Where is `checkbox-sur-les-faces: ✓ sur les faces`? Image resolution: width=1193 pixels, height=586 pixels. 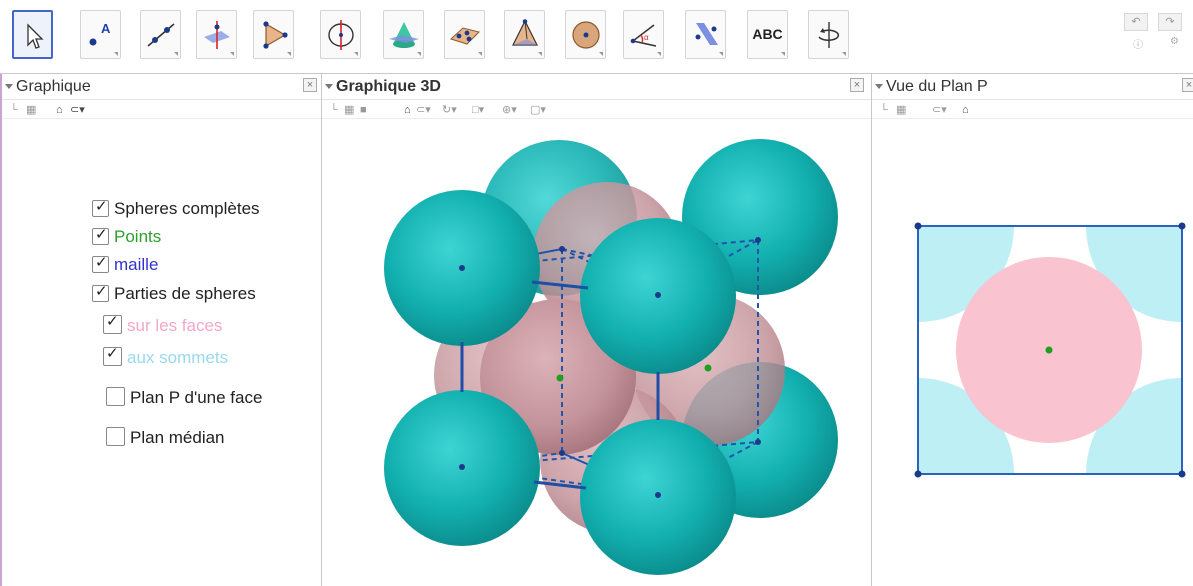
checkbox-sur-les-faces: ✓ sur les faces is located at coordinates (163, 327).